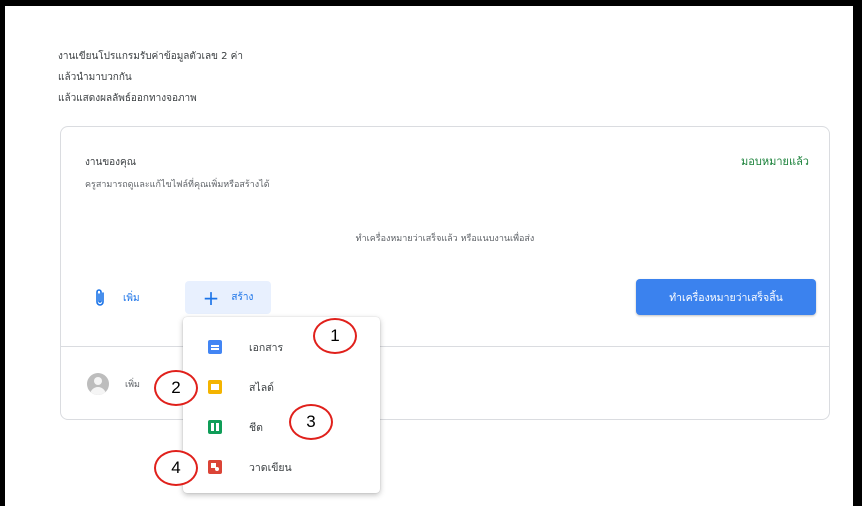 The width and height of the screenshot is (862, 506). I want to click on instruction-line: งานเขียนโปรแกรมรับค่าข้อมูลตัวเลข 2 ค่า, so click(150, 56).